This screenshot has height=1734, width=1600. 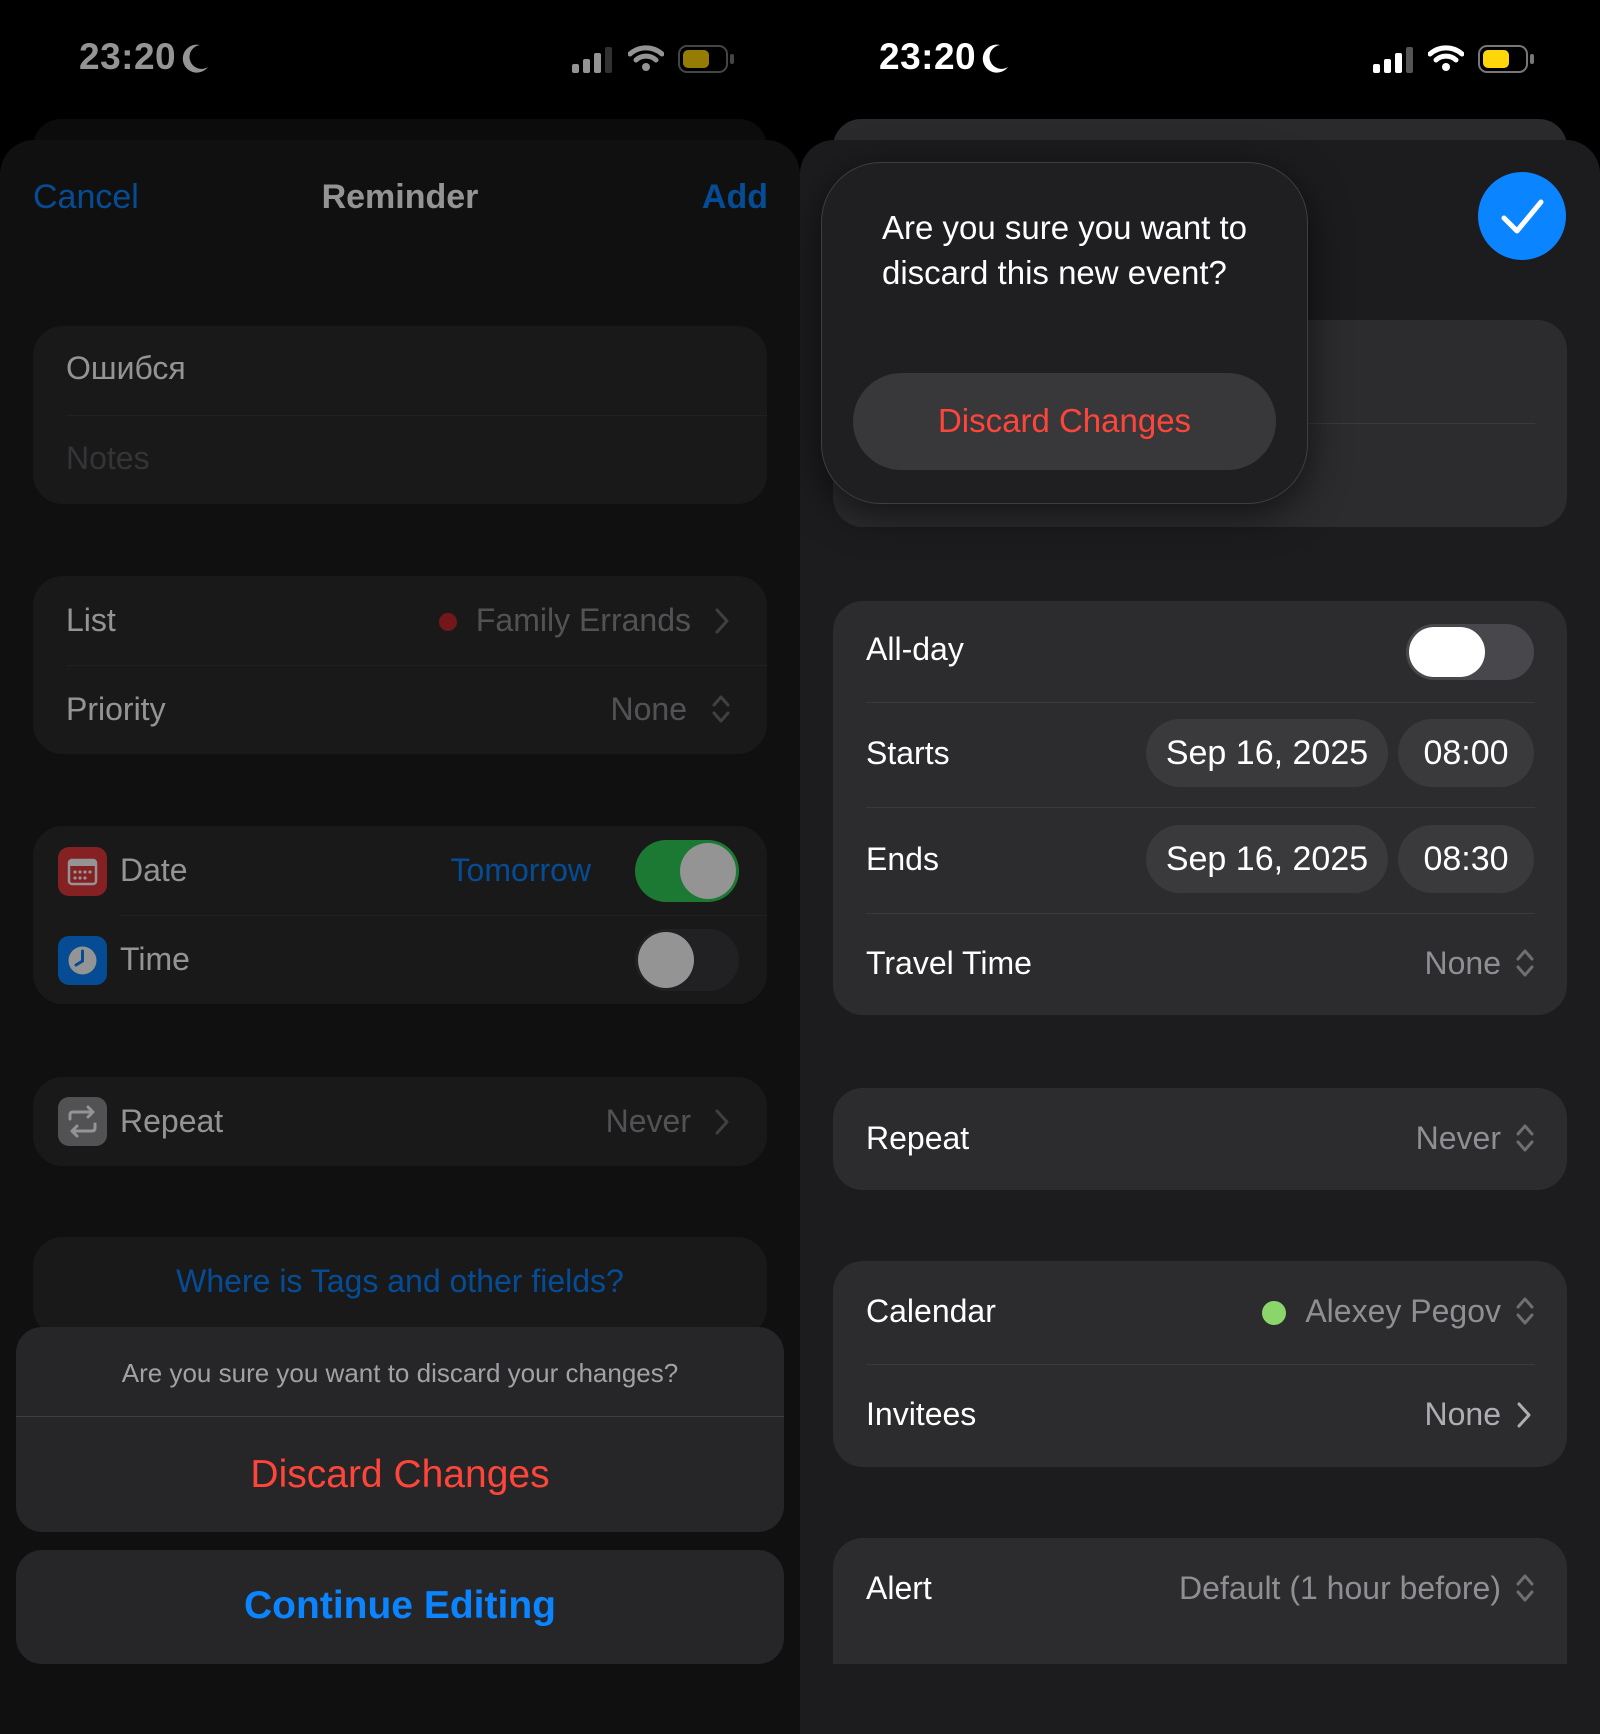 What do you see at coordinates (1463, 963) in the screenshot?
I see `travel-time-value: None` at bounding box center [1463, 963].